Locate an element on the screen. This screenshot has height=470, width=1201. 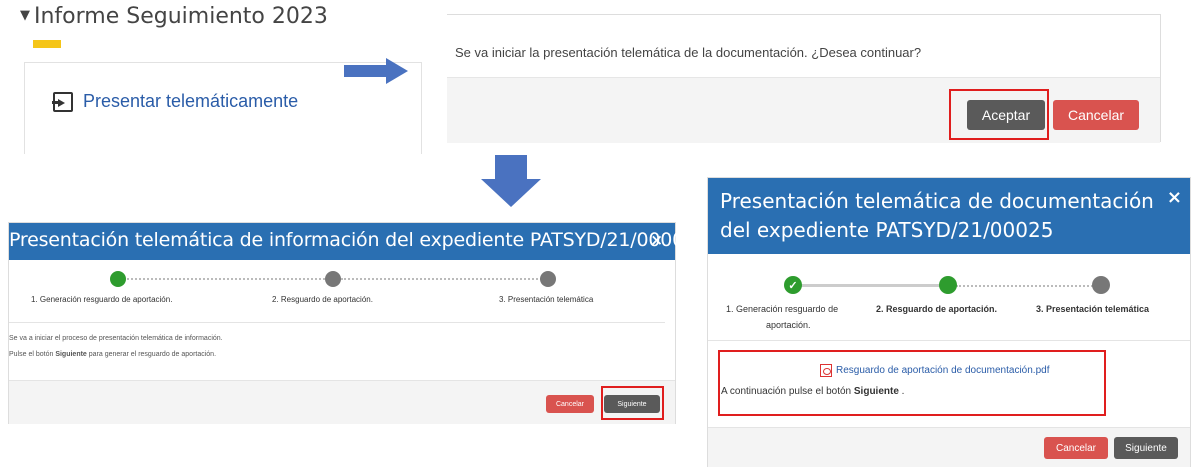
sign-in-icon is located at coordinates (62, 101).